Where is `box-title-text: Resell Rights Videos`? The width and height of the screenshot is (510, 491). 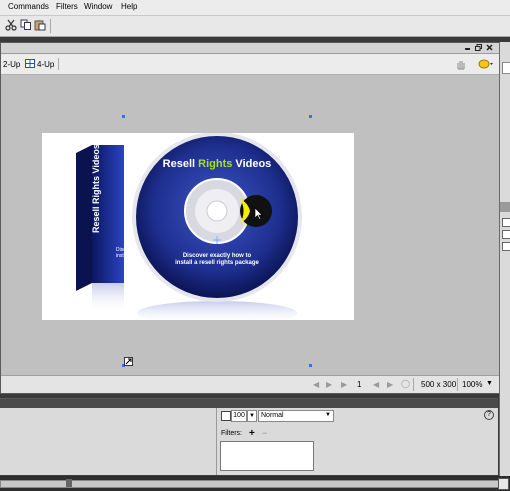 box-title-text: Resell Rights Videos is located at coordinates (96, 188).